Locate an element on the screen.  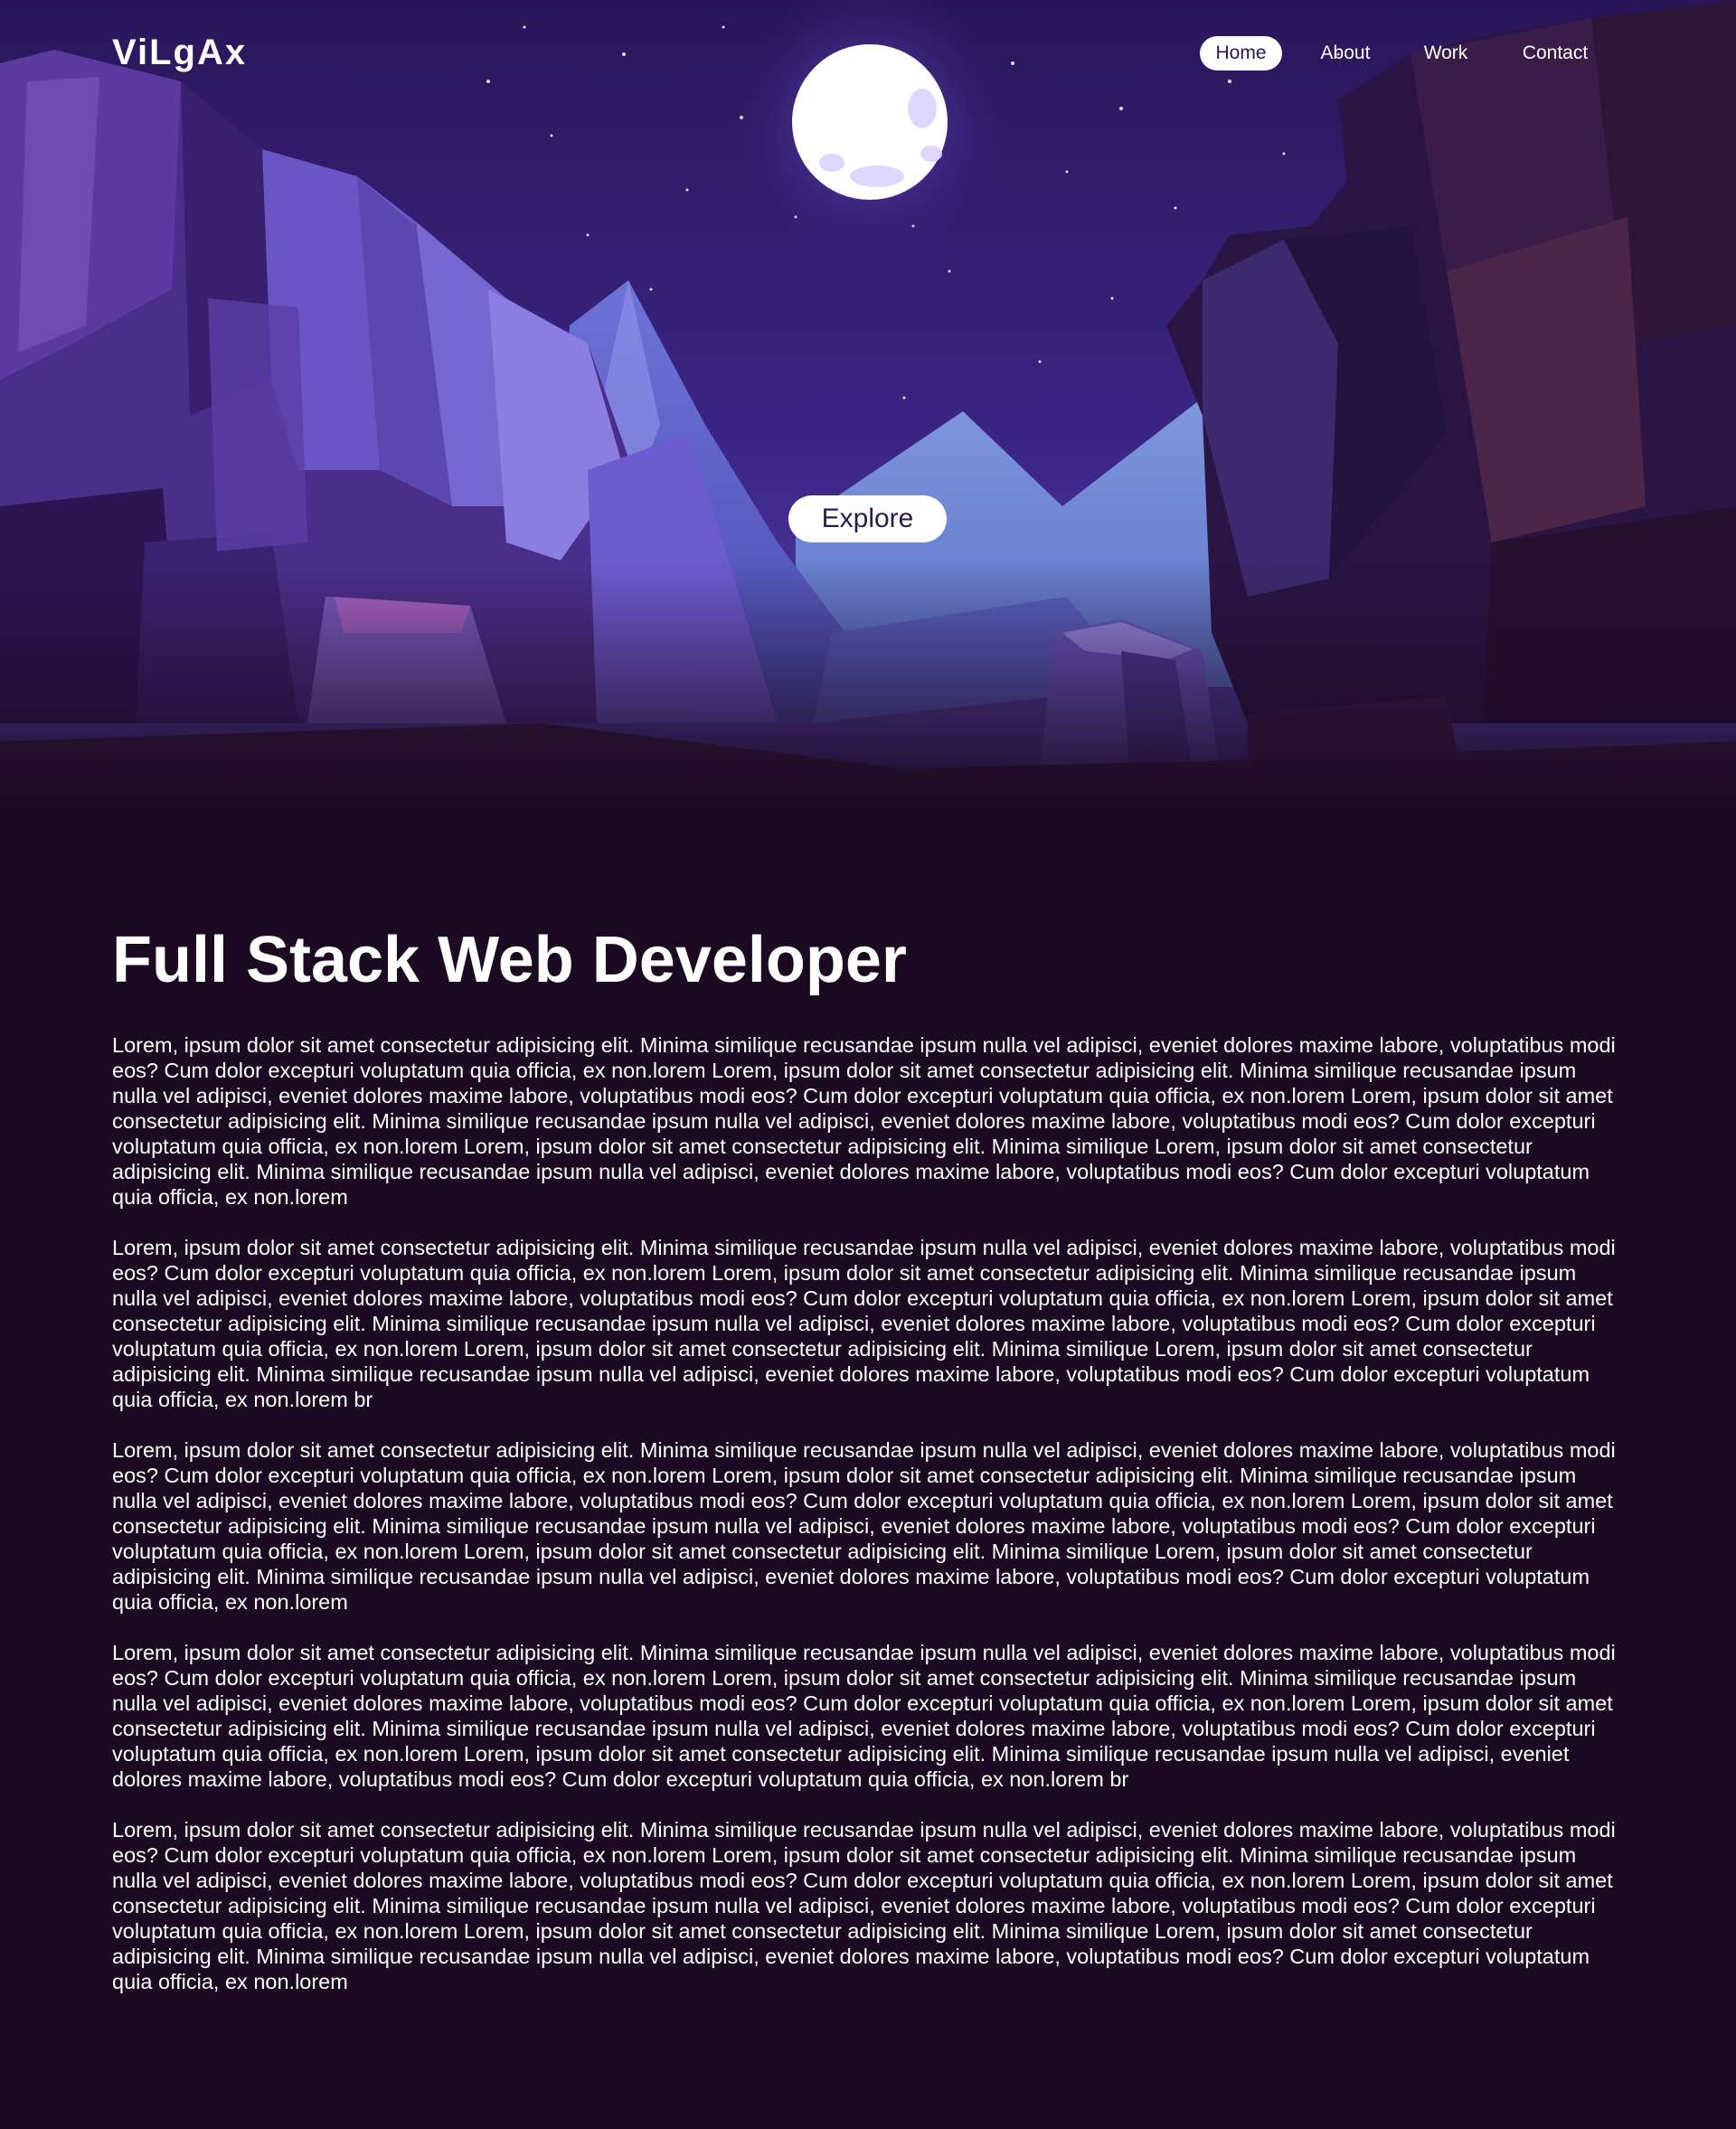
nav-item-home: Home is located at coordinates (1241, 53).